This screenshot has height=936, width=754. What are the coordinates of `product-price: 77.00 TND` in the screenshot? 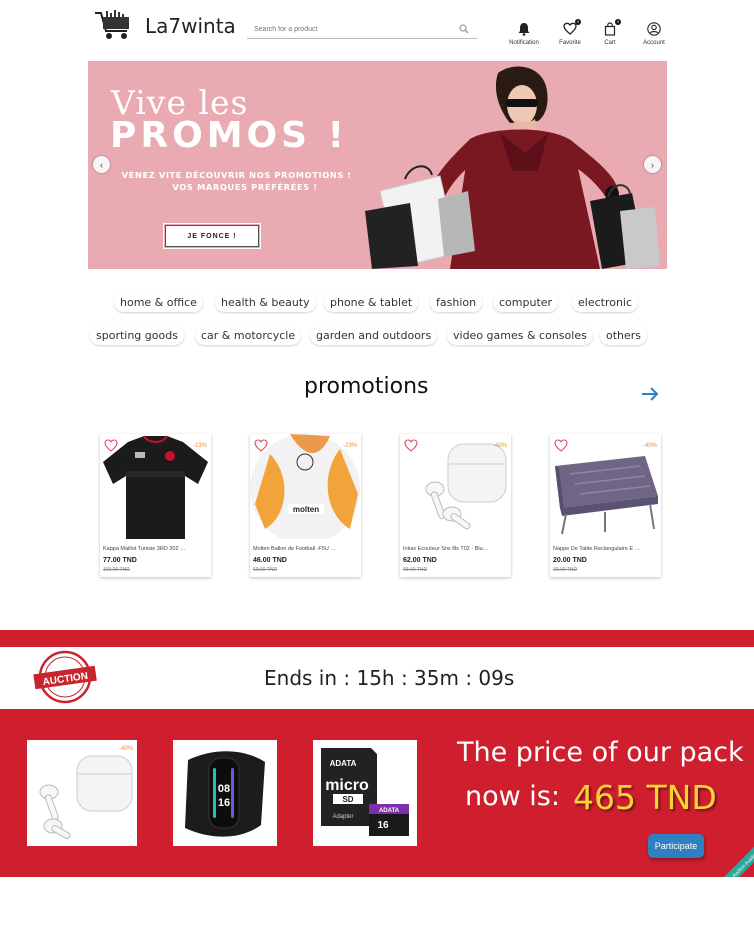 It's located at (120, 560).